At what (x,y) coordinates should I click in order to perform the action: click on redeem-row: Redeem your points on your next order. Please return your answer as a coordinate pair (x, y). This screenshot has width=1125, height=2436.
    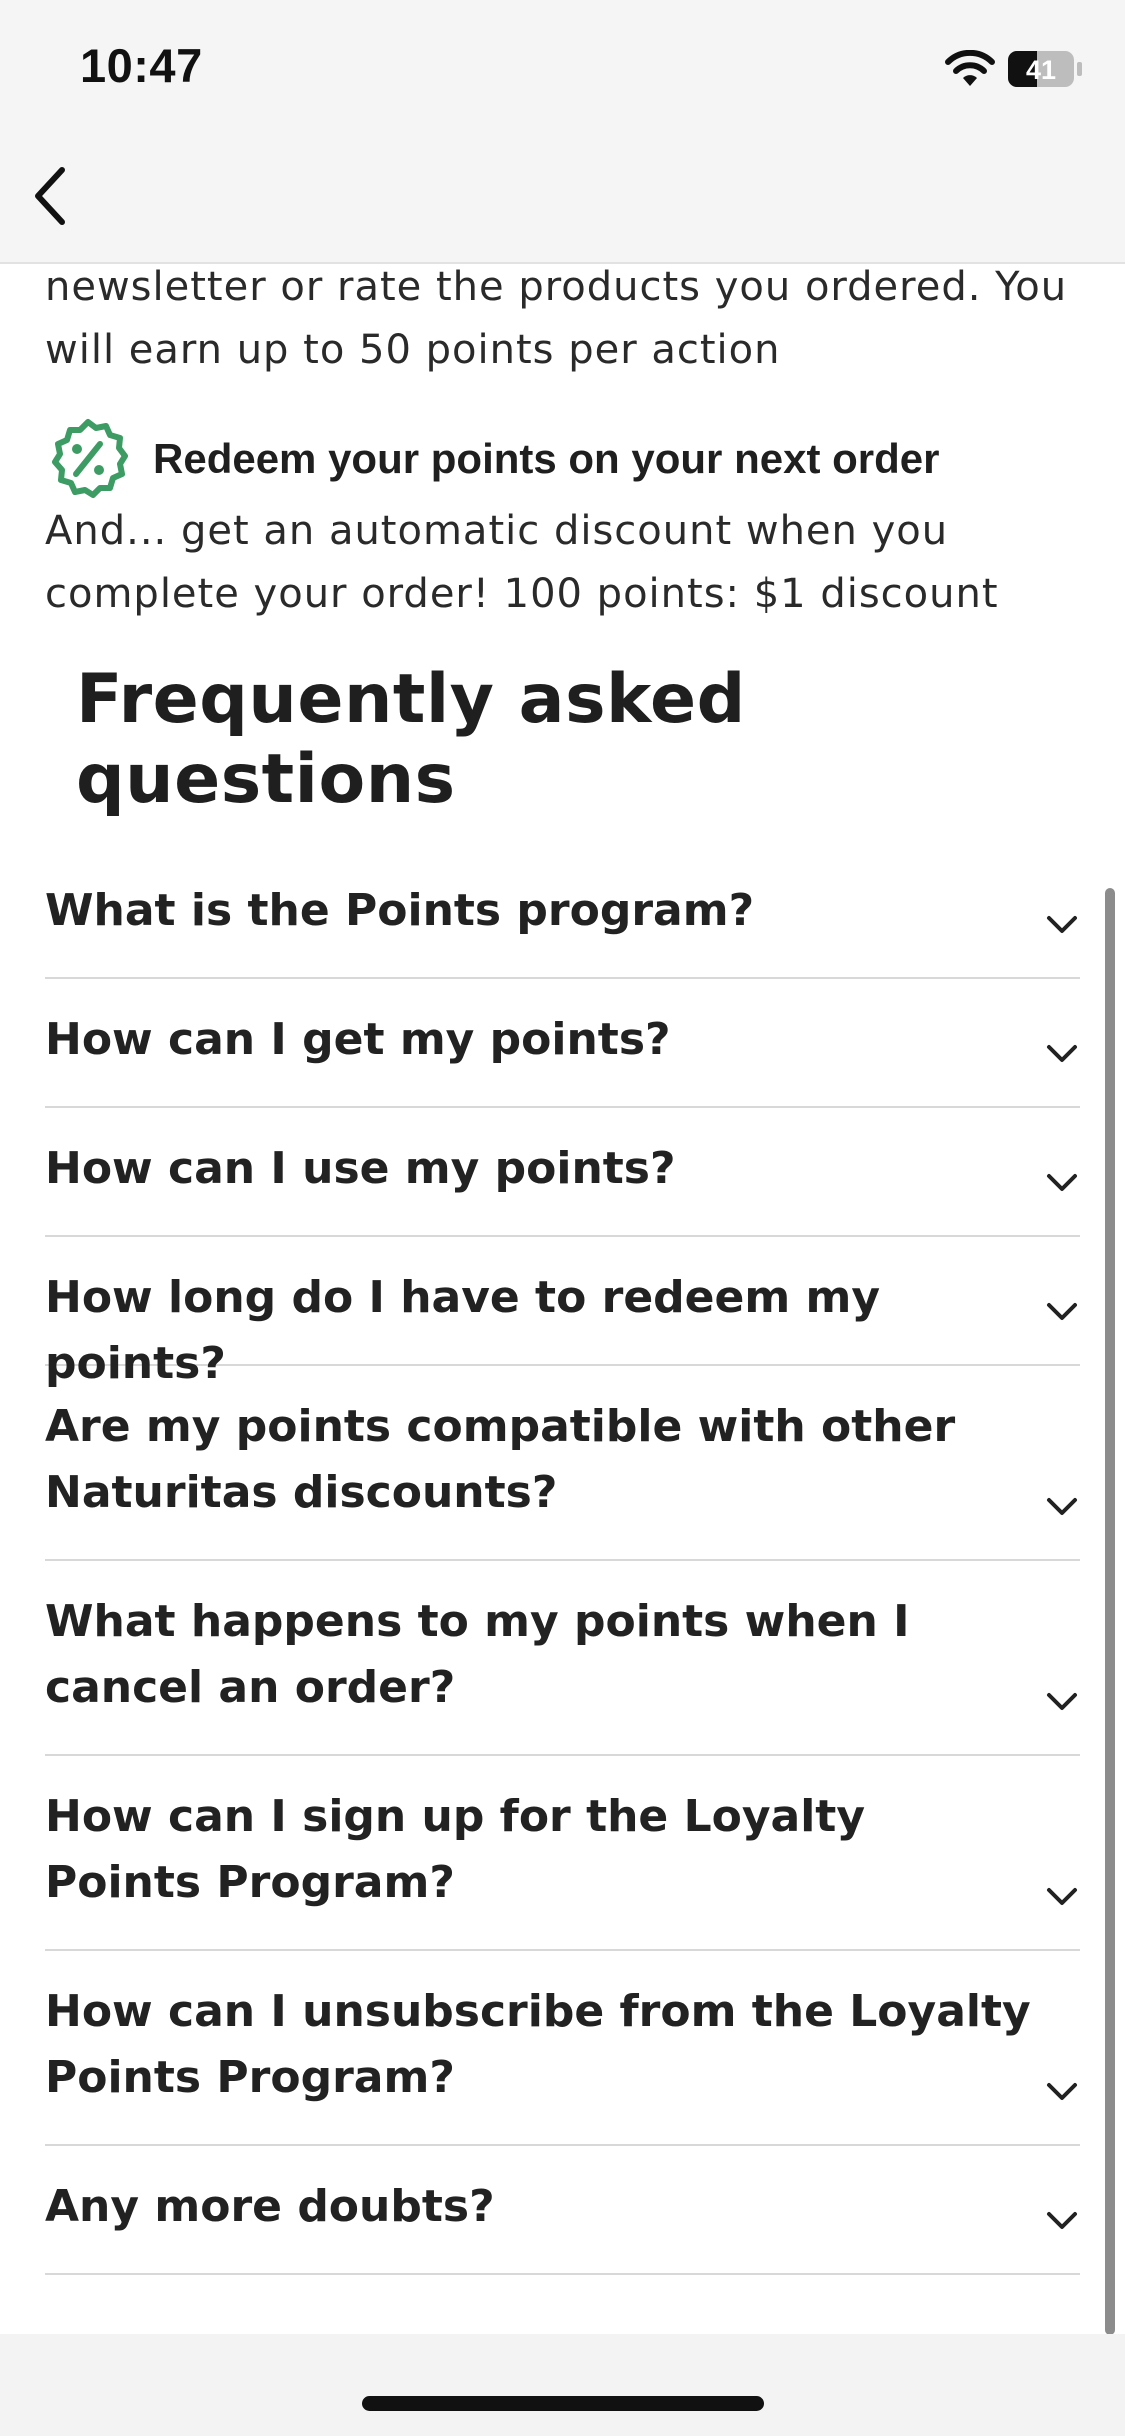
    Looking at the image, I should click on (492, 459).